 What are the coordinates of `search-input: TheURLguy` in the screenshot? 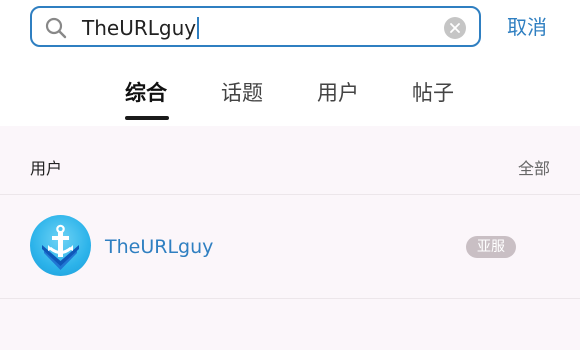 It's located at (255, 26).